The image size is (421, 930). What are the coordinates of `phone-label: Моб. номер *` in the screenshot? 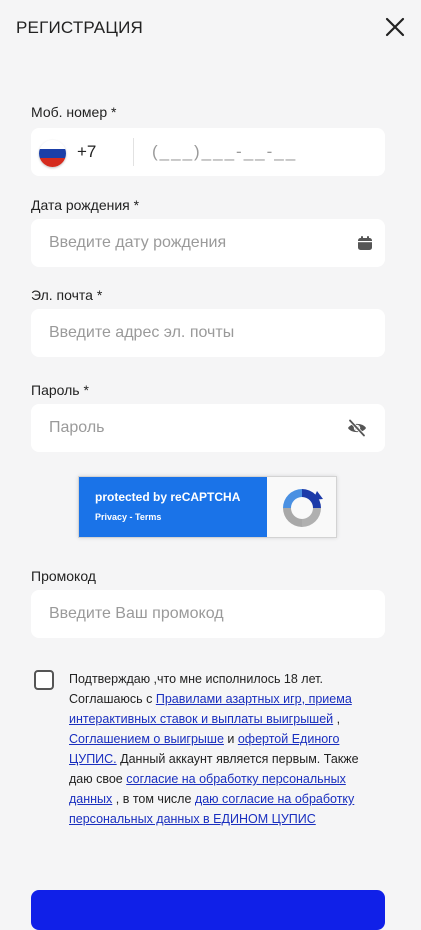 It's located at (74, 112).